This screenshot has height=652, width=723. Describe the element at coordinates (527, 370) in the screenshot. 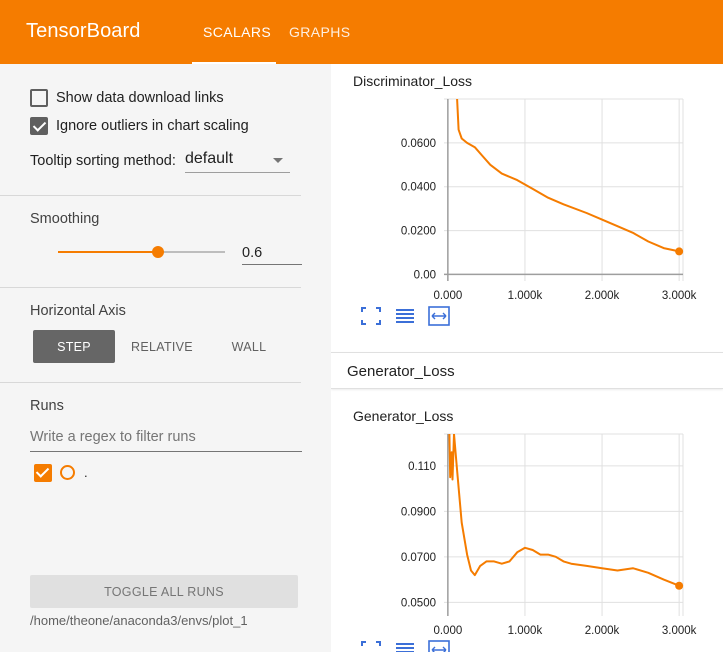

I see `category-header: Generator_Loss` at that location.